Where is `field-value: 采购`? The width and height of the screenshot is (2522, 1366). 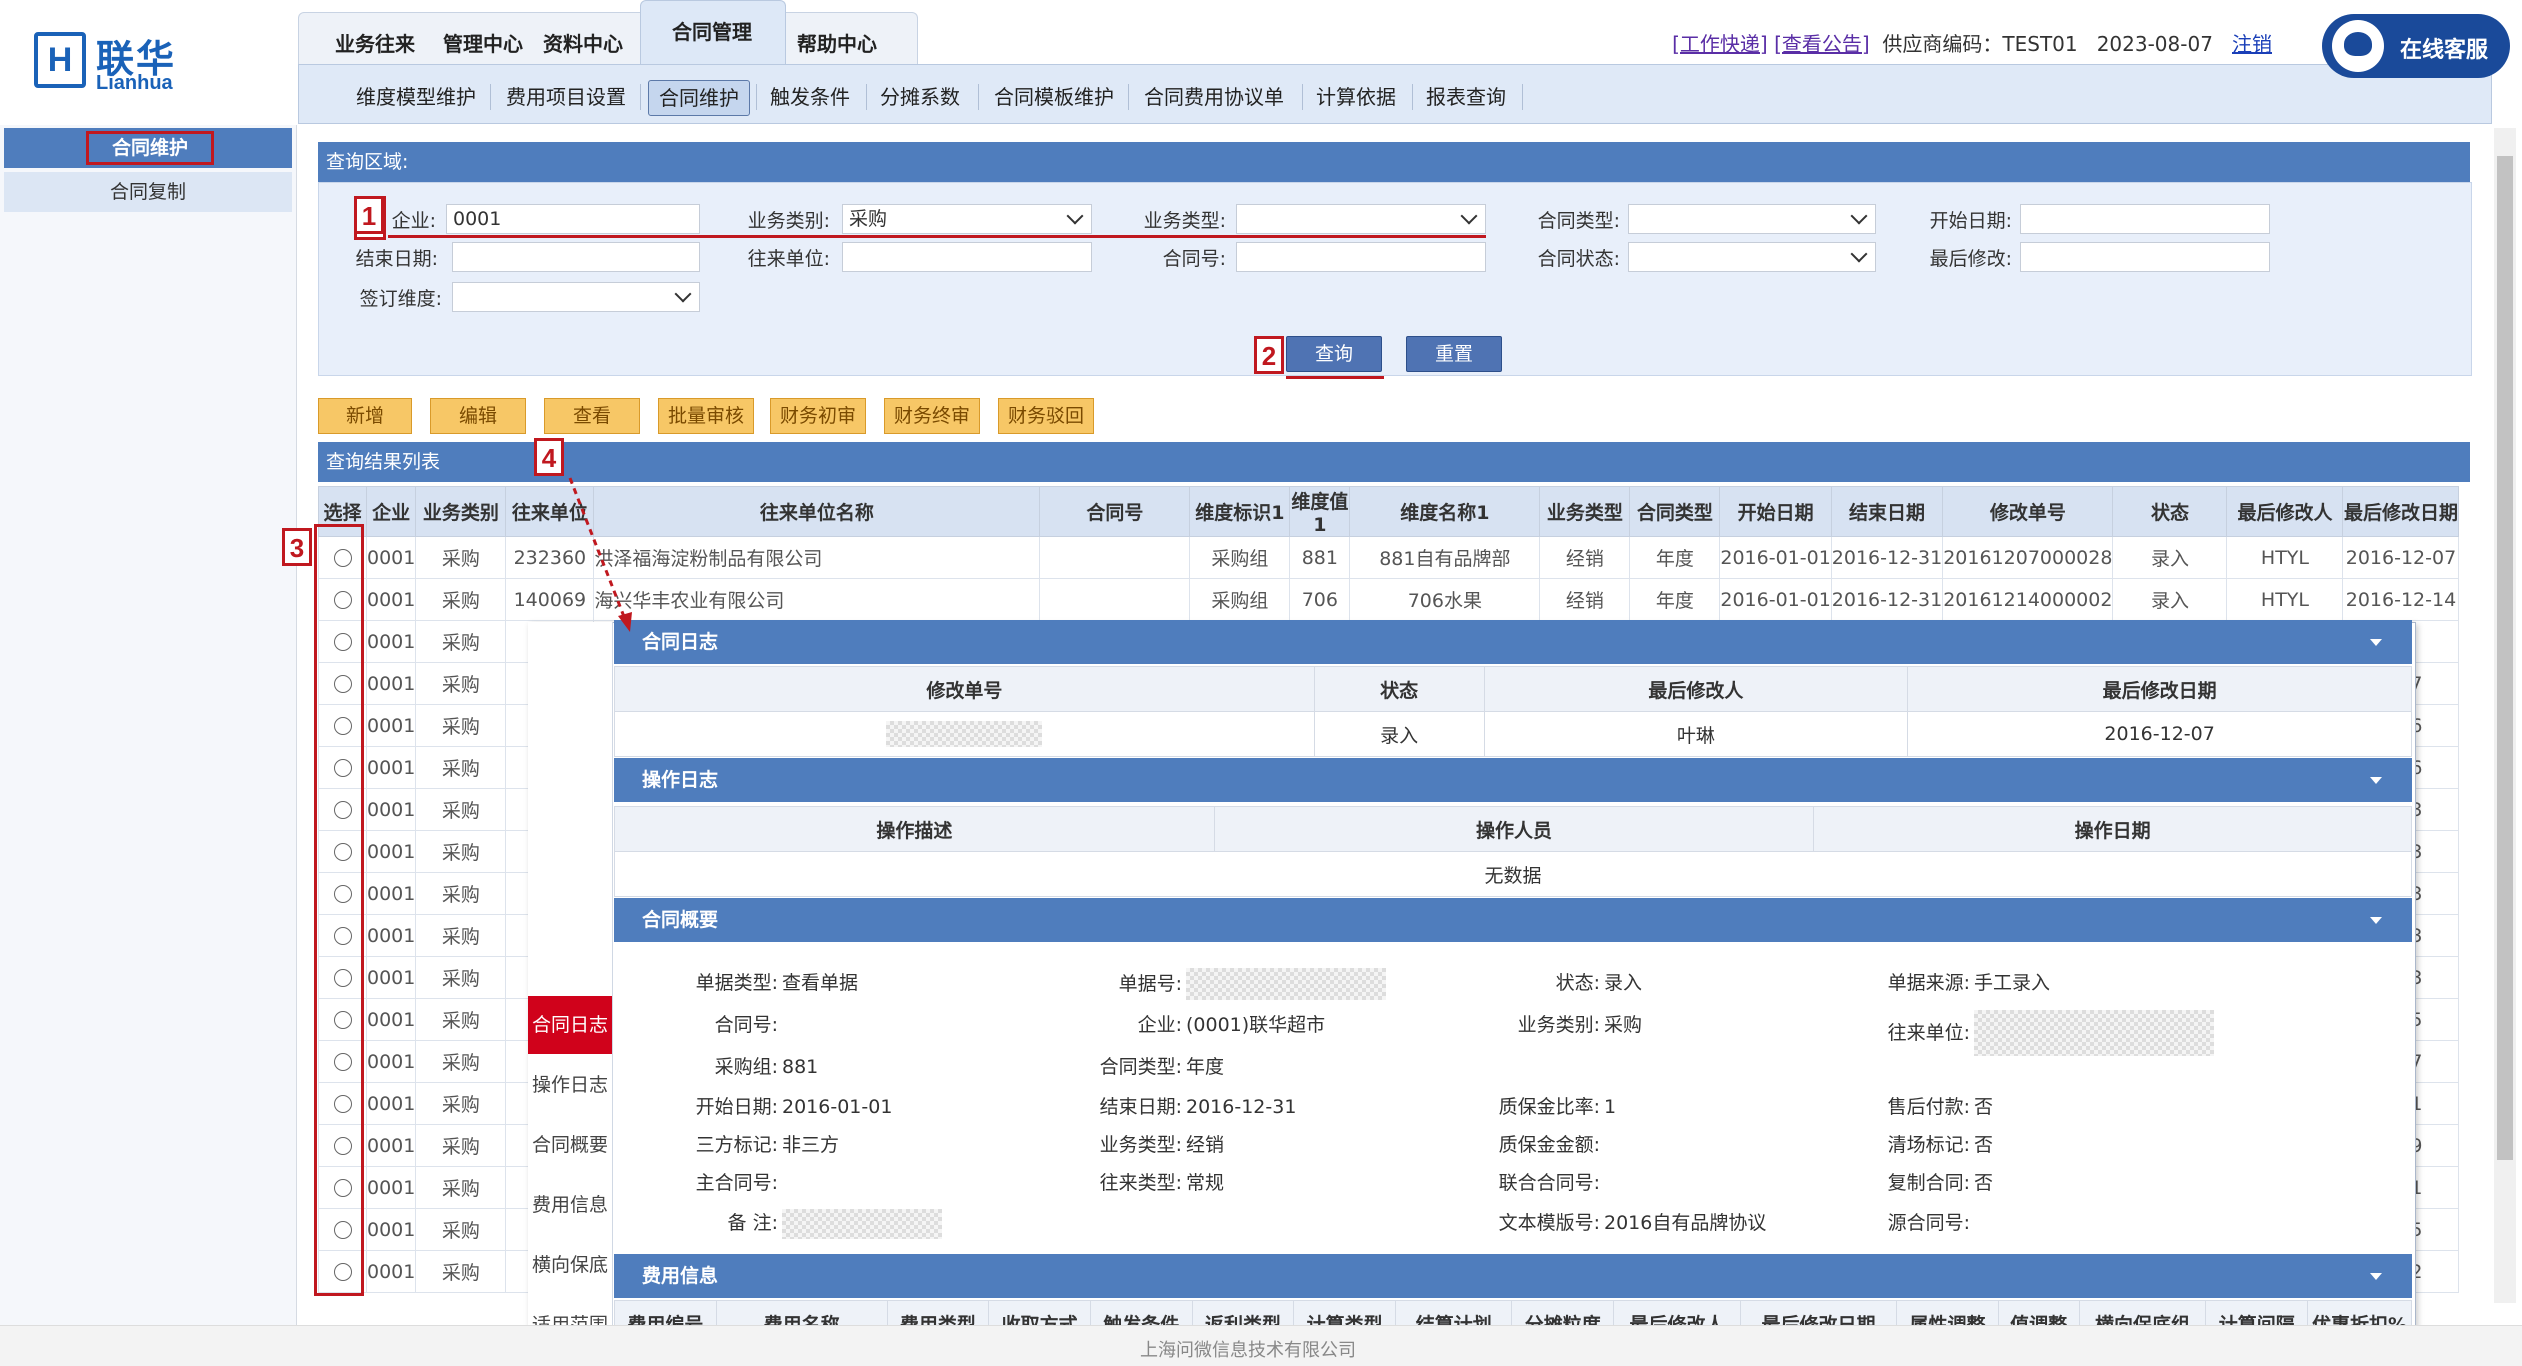
field-value: 采购 is located at coordinates (1623, 1025).